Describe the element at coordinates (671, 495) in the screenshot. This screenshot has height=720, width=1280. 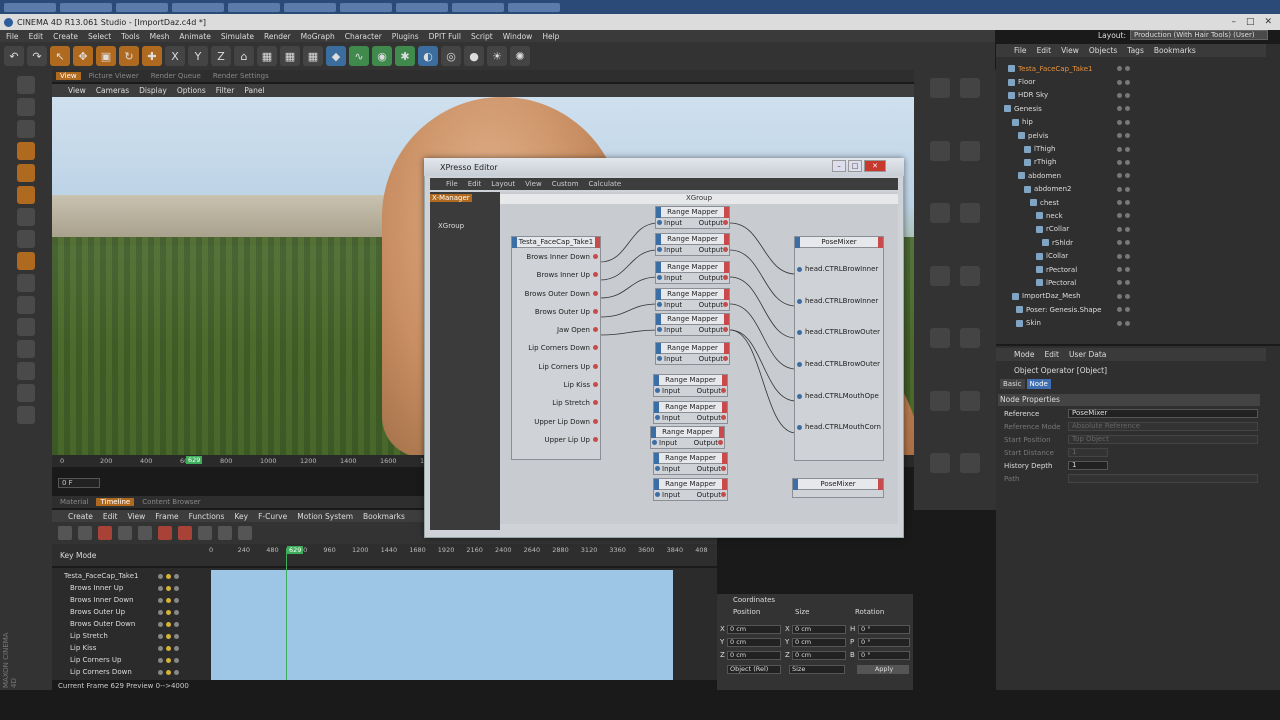
I see `input-port: Input` at that location.